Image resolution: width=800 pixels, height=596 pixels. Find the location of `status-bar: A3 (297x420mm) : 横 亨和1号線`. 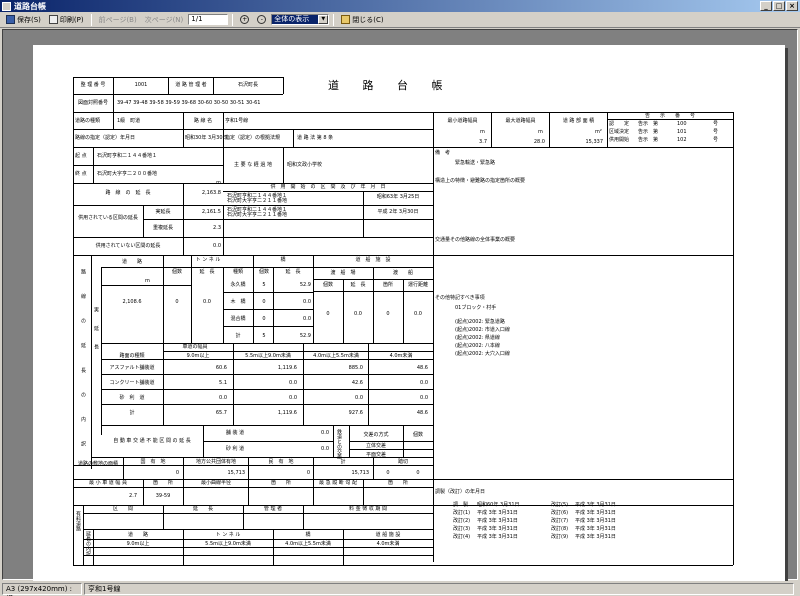

status-bar: A3 (297x420mm) : 横 亨和1号線 is located at coordinates (400, 588).